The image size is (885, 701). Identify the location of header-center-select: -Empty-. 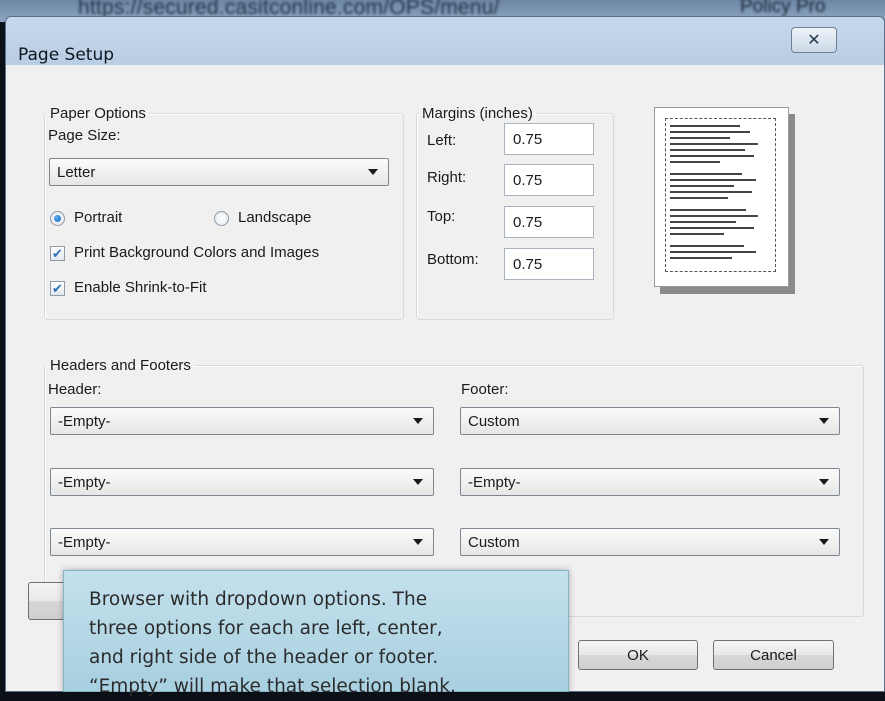
(242, 482).